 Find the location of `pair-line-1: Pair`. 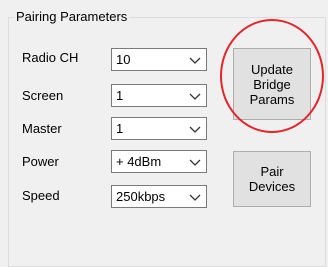

pair-line-1: Pair is located at coordinates (272, 171).